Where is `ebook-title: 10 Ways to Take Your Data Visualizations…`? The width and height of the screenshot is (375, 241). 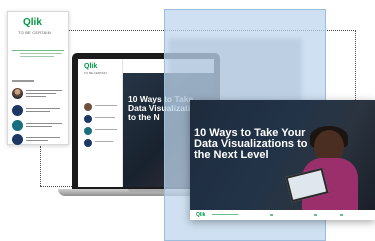
ebook-title: 10 Ways to Take Your Data Visualizations… is located at coordinates (251, 144).